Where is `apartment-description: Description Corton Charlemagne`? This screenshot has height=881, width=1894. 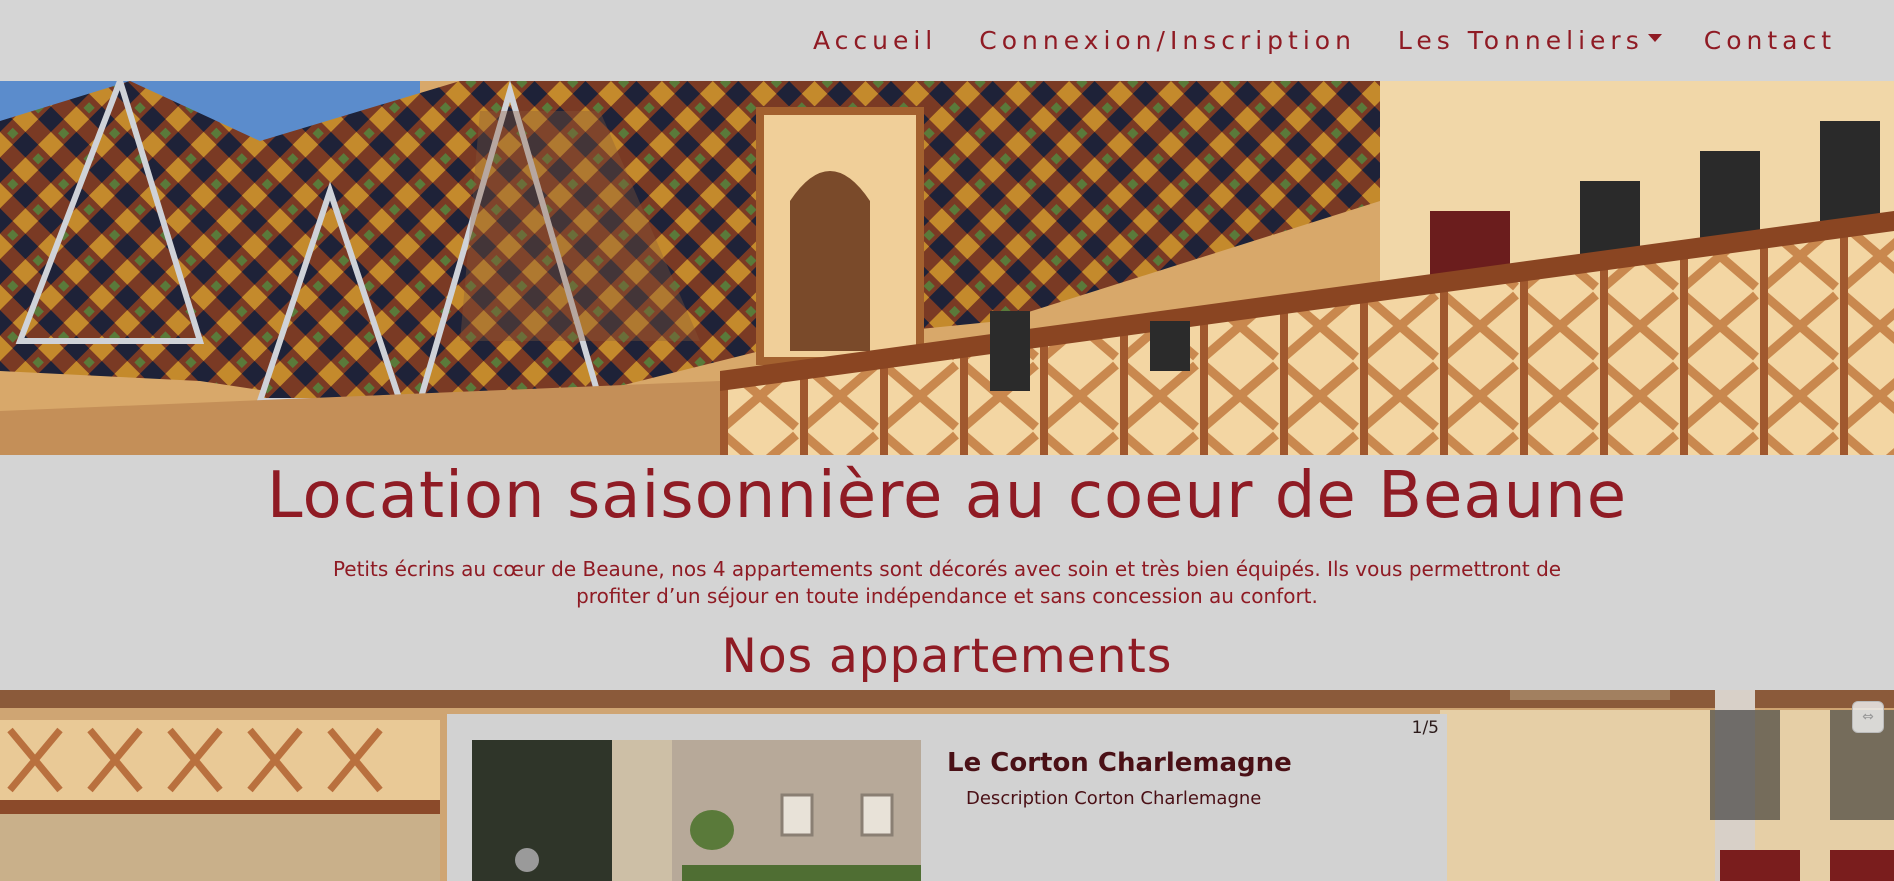
apartment-description: Description Corton Charlemagne is located at coordinates (1114, 798).